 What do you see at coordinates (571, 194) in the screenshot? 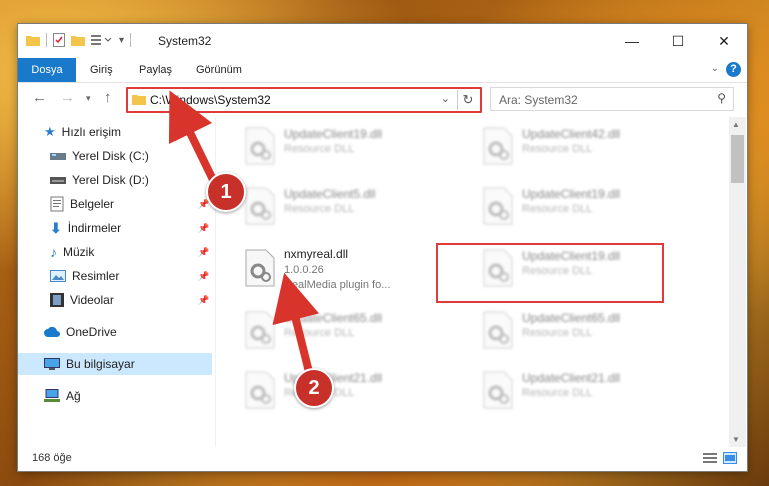
I see `file-name: UpdateClient19.dll` at bounding box center [571, 194].